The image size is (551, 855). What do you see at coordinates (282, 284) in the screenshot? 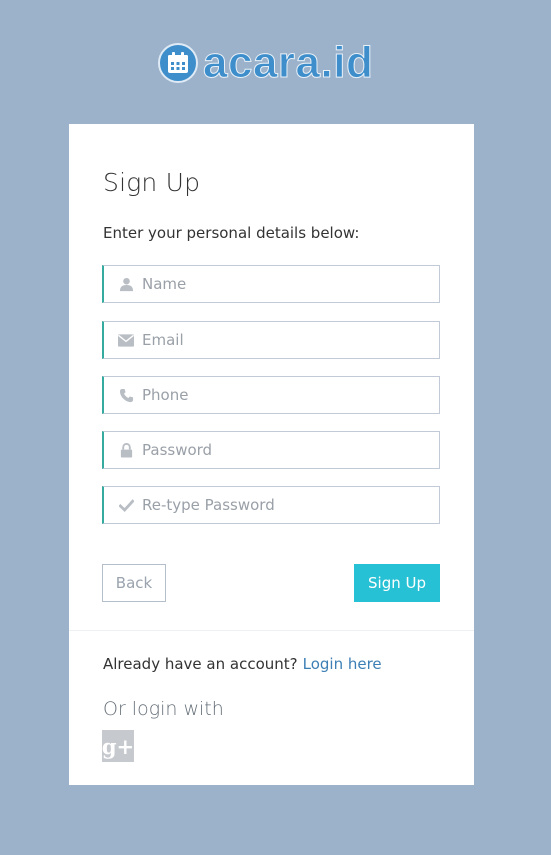
I see `name-input` at bounding box center [282, 284].